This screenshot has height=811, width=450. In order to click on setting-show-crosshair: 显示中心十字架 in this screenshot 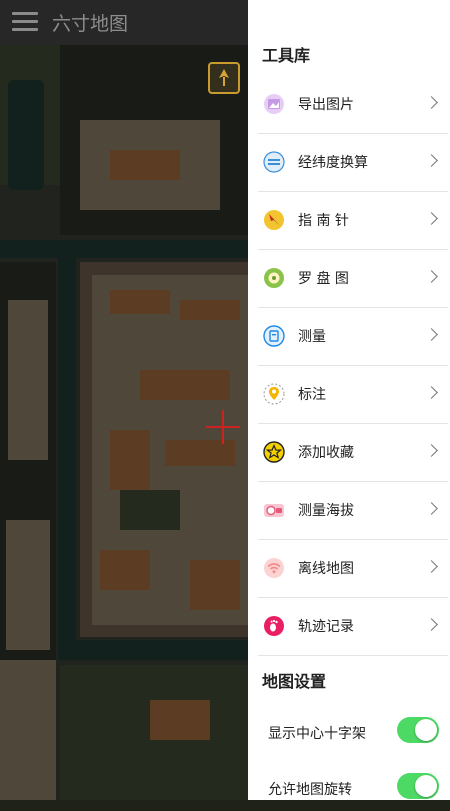, I will do `click(349, 733)`.